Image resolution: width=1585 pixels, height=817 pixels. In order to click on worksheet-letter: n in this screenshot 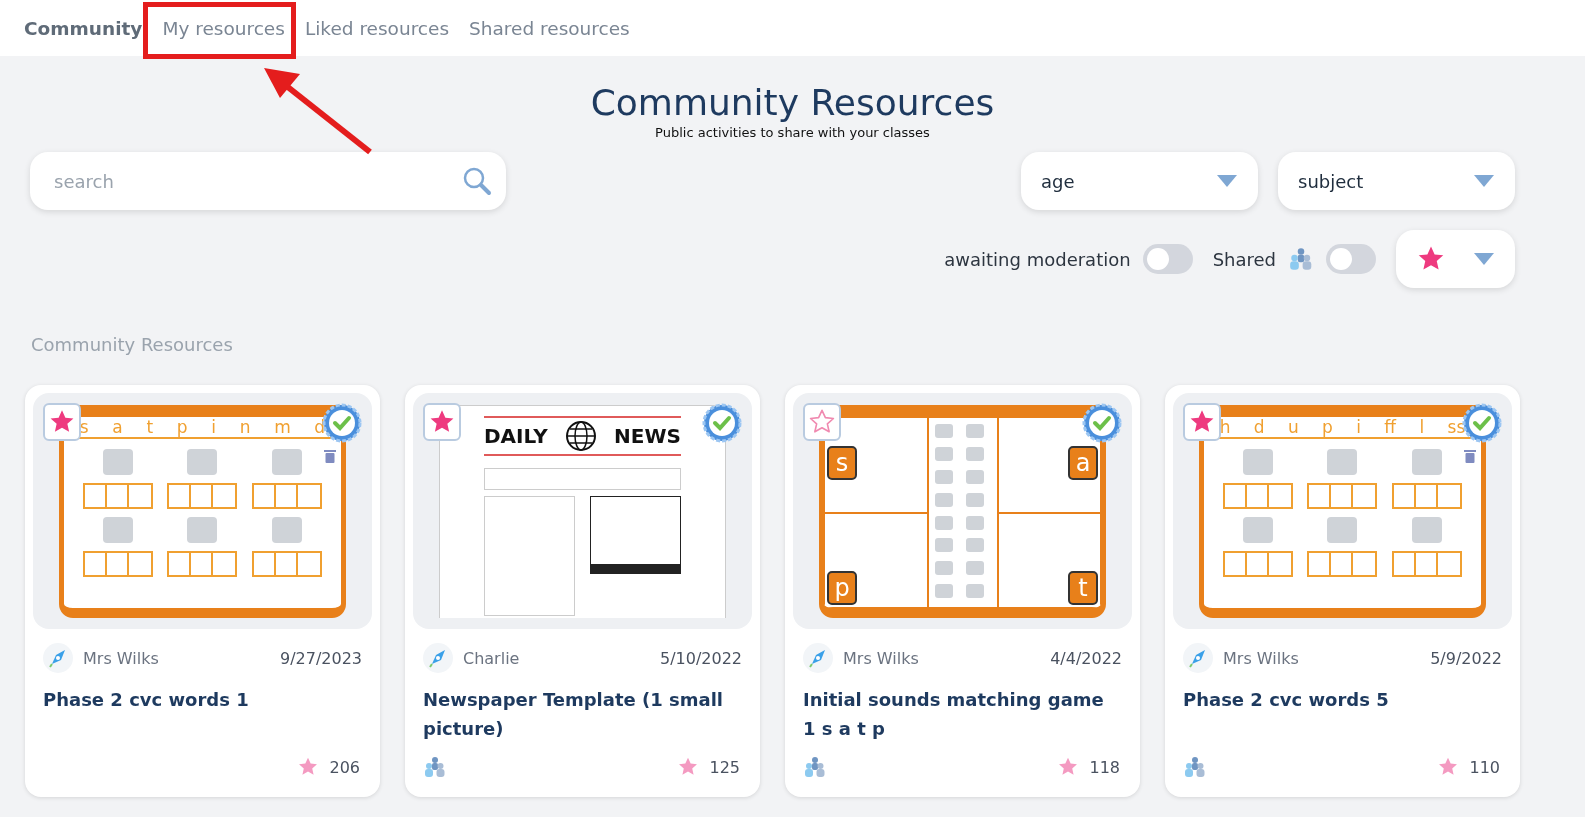, I will do `click(245, 427)`.